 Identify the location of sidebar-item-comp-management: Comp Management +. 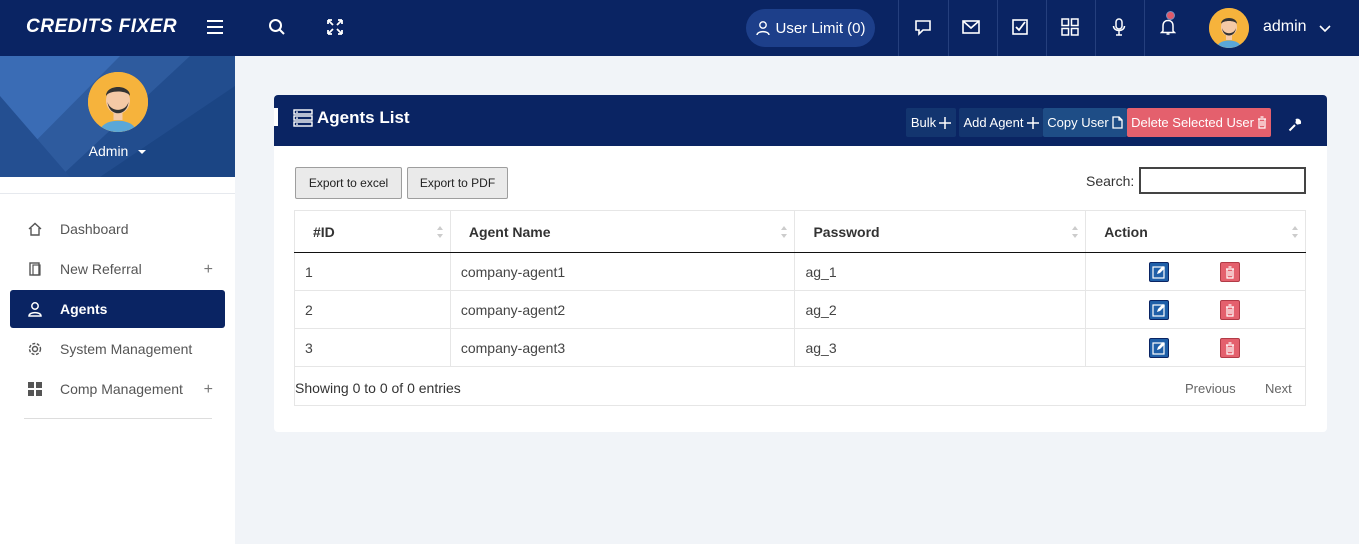
(117, 389).